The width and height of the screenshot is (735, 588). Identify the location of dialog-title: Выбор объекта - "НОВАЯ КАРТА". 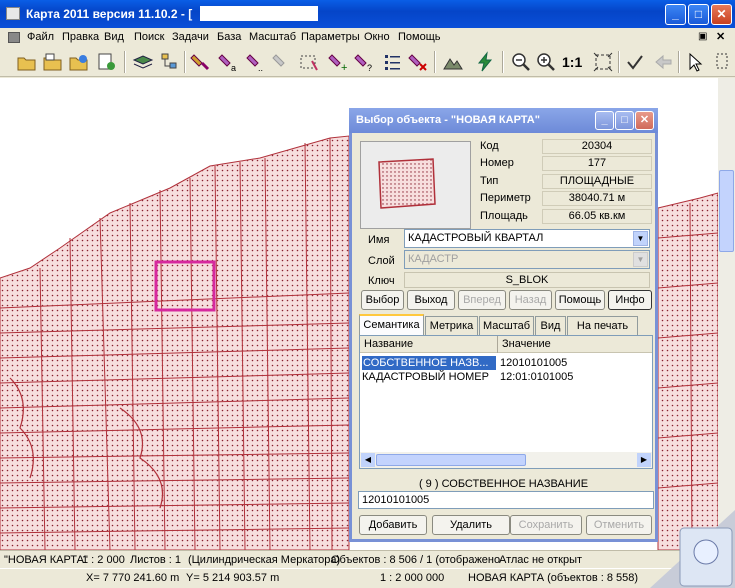
(448, 120).